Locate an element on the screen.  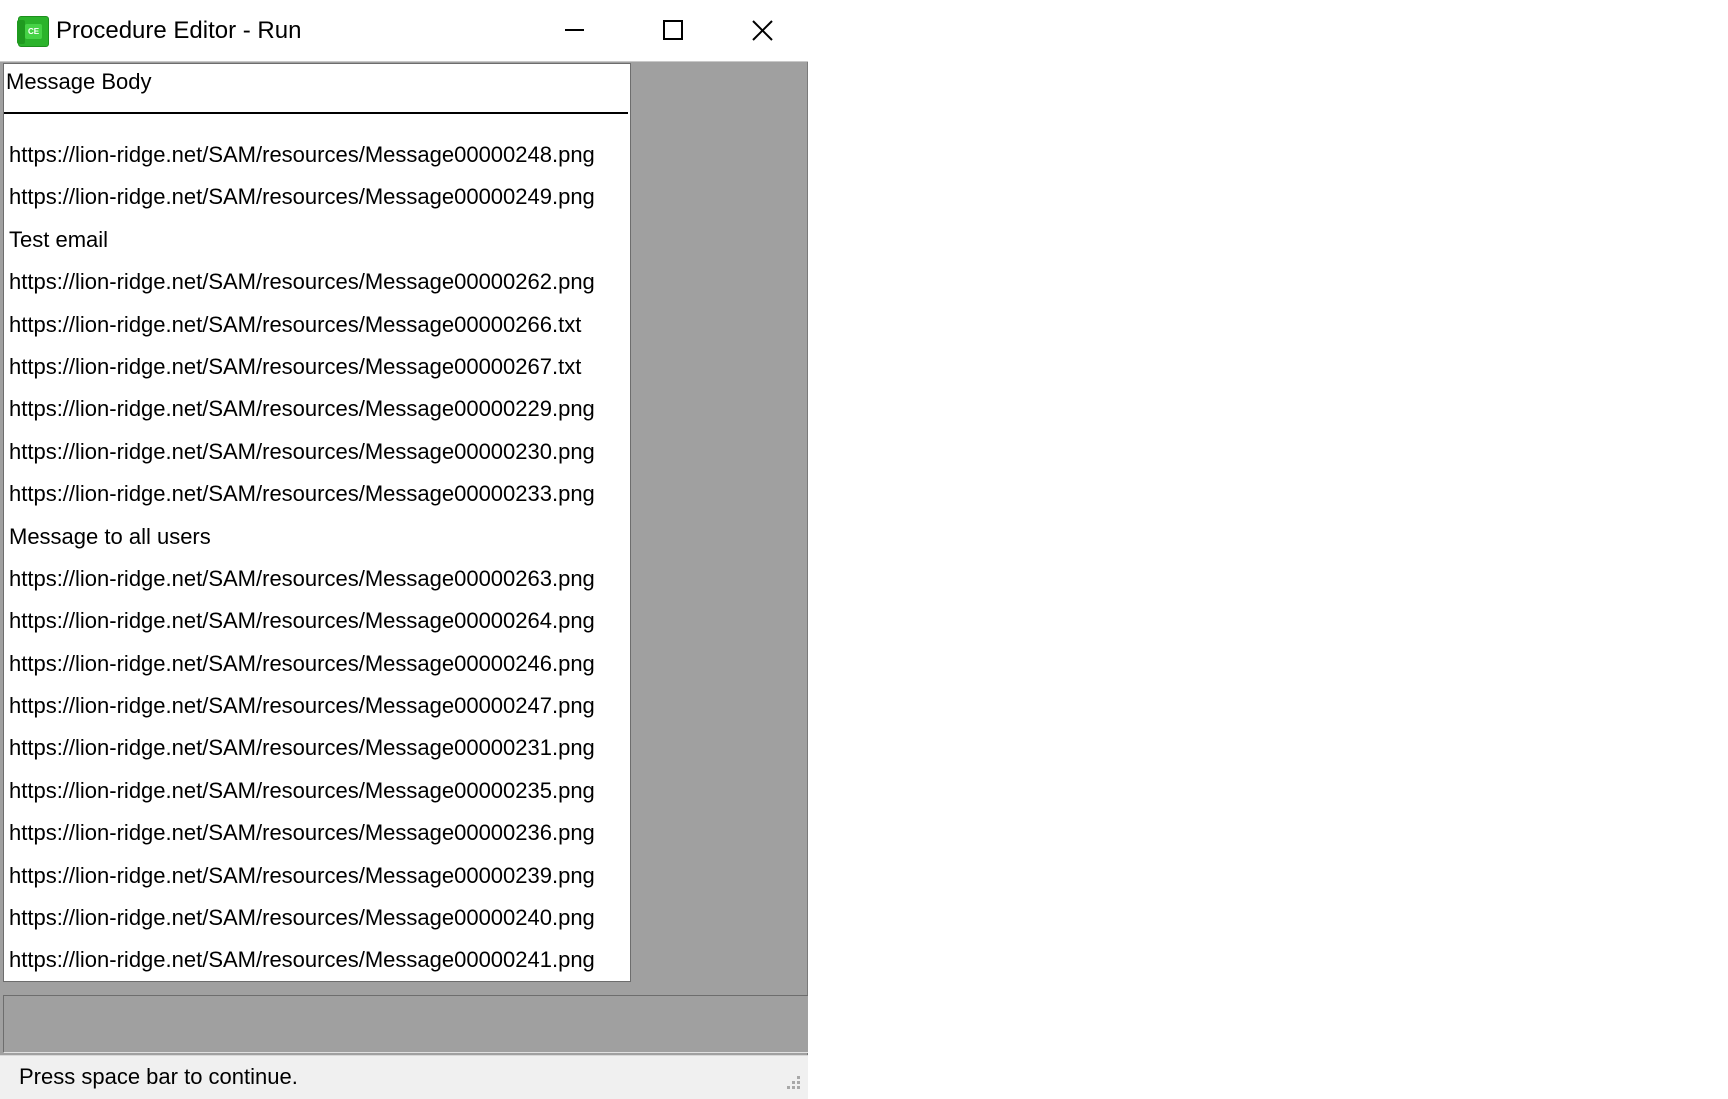
app-icon: CE is located at coordinates (33, 31).